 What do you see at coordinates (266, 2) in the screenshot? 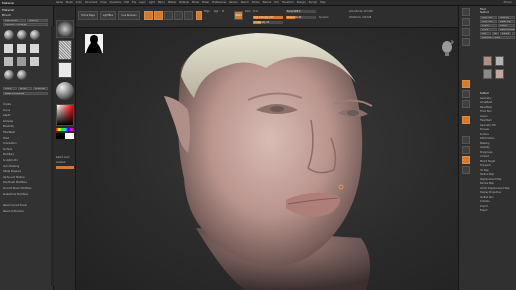
I see `menu-item: Texture` at bounding box center [266, 2].